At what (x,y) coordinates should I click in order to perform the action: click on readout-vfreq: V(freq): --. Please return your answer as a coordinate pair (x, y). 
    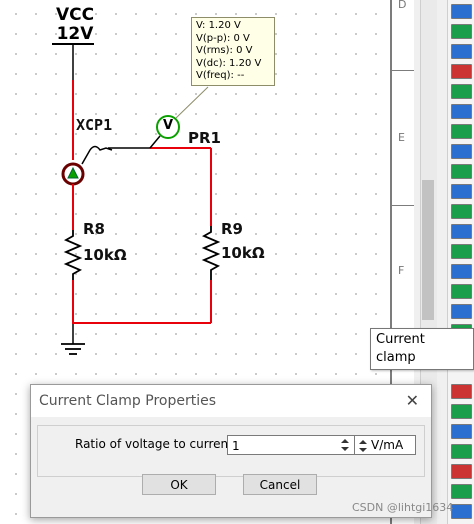
    Looking at the image, I should click on (220, 75).